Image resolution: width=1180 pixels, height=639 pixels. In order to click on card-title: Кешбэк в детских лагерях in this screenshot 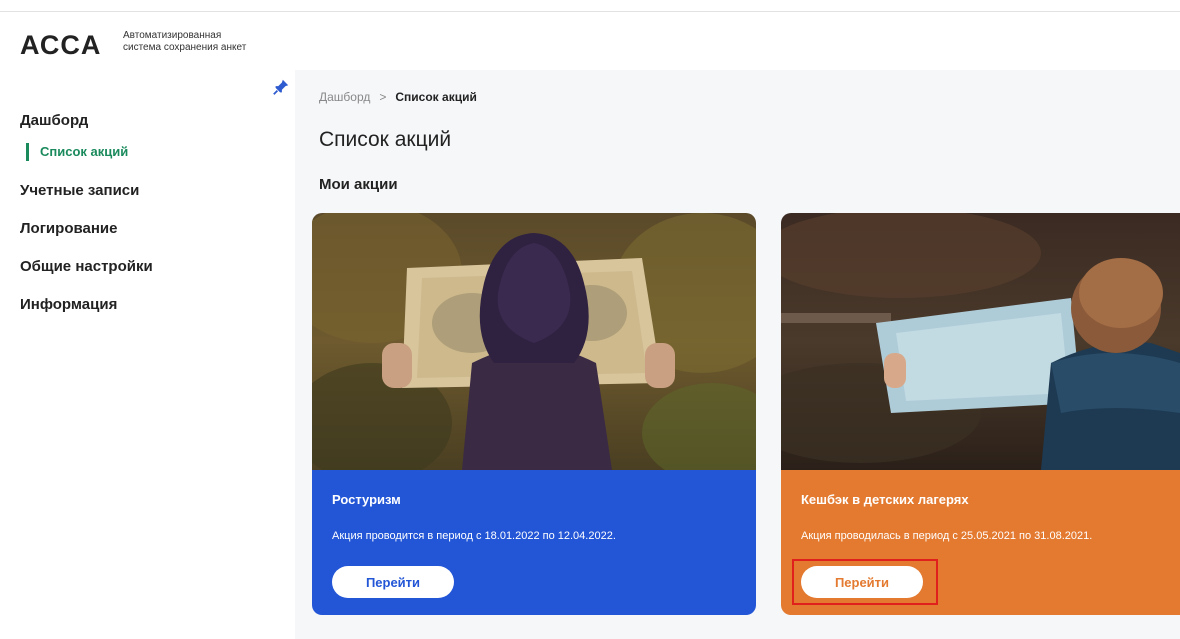, I will do `click(885, 499)`.